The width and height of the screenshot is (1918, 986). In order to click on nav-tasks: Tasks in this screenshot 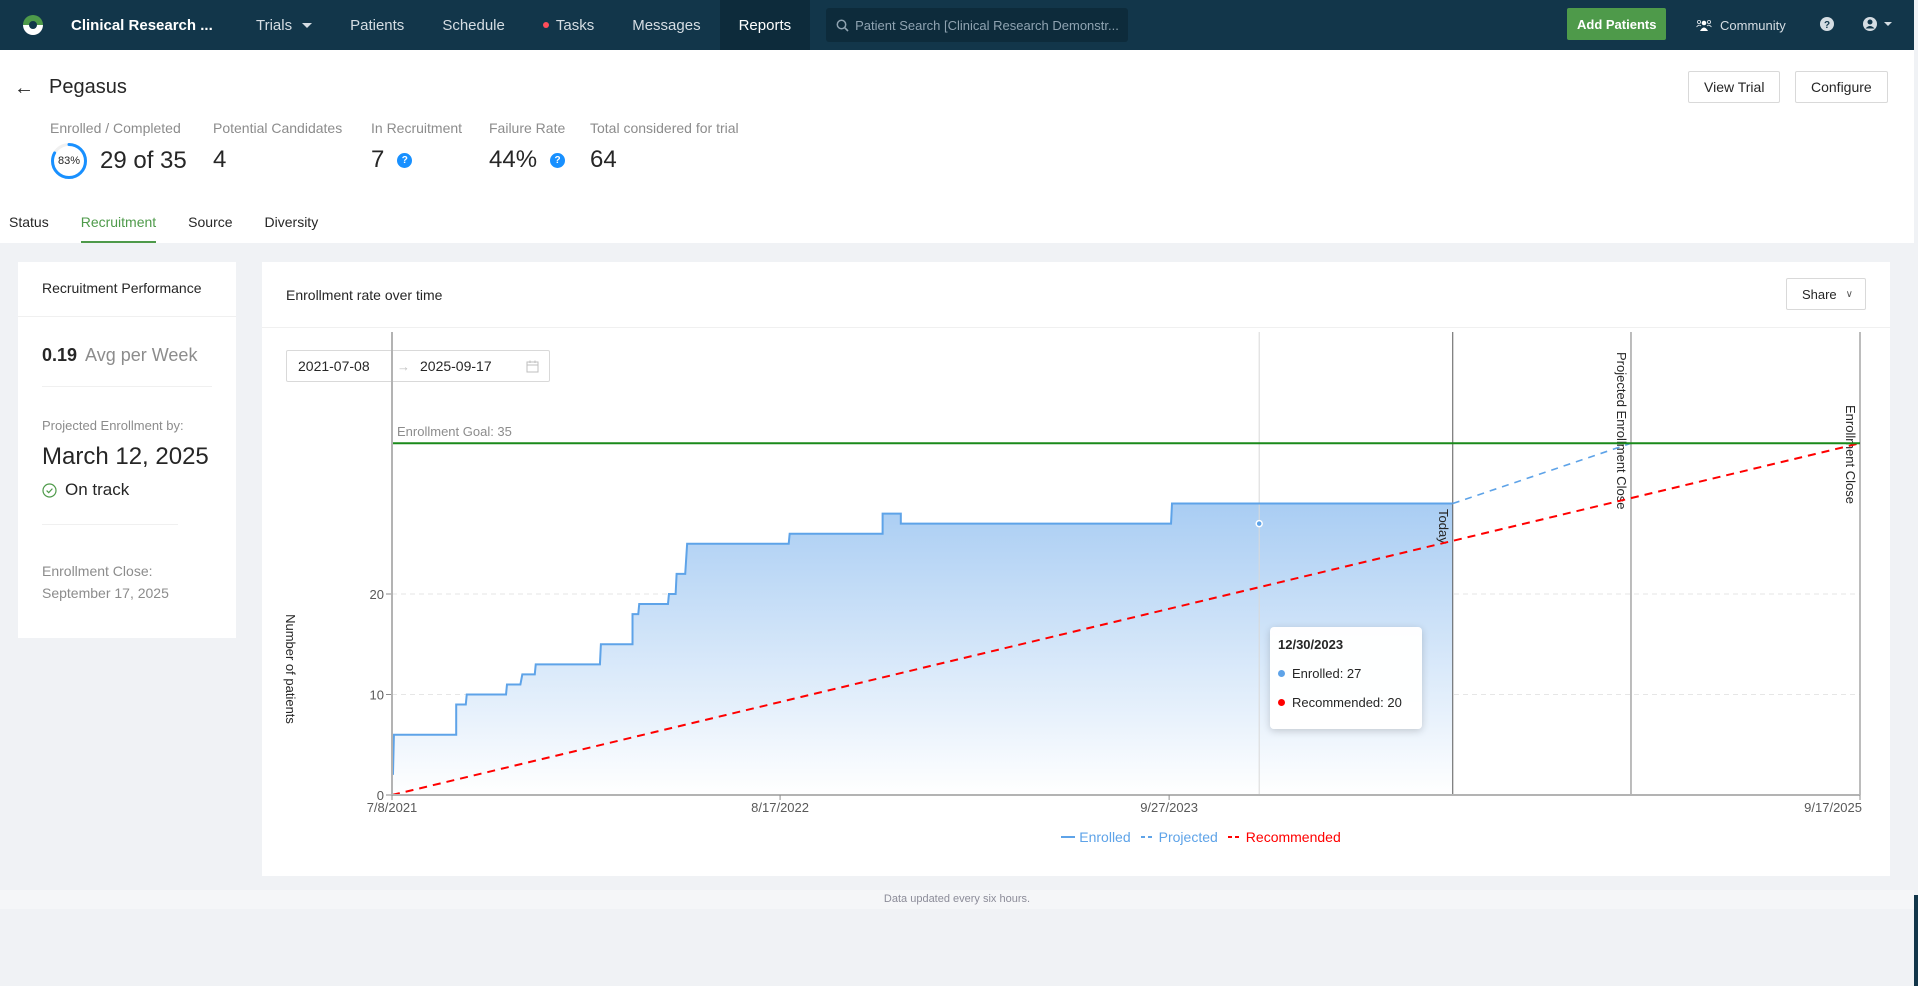, I will do `click(568, 25)`.